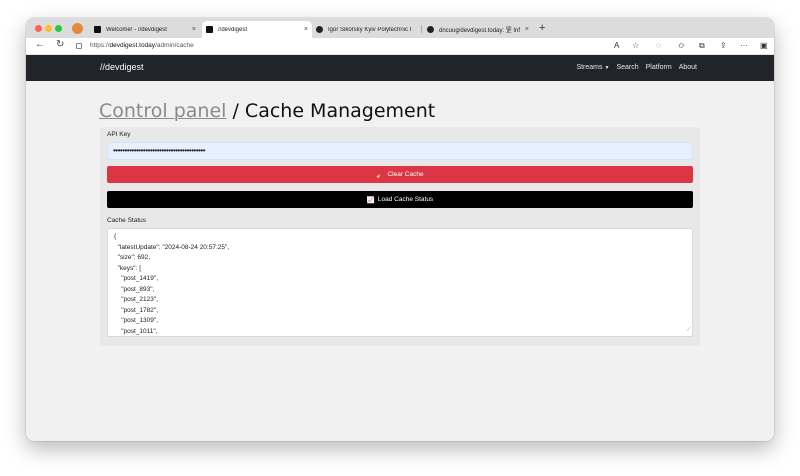  I want to click on api-key-label: API Key, so click(119, 134).